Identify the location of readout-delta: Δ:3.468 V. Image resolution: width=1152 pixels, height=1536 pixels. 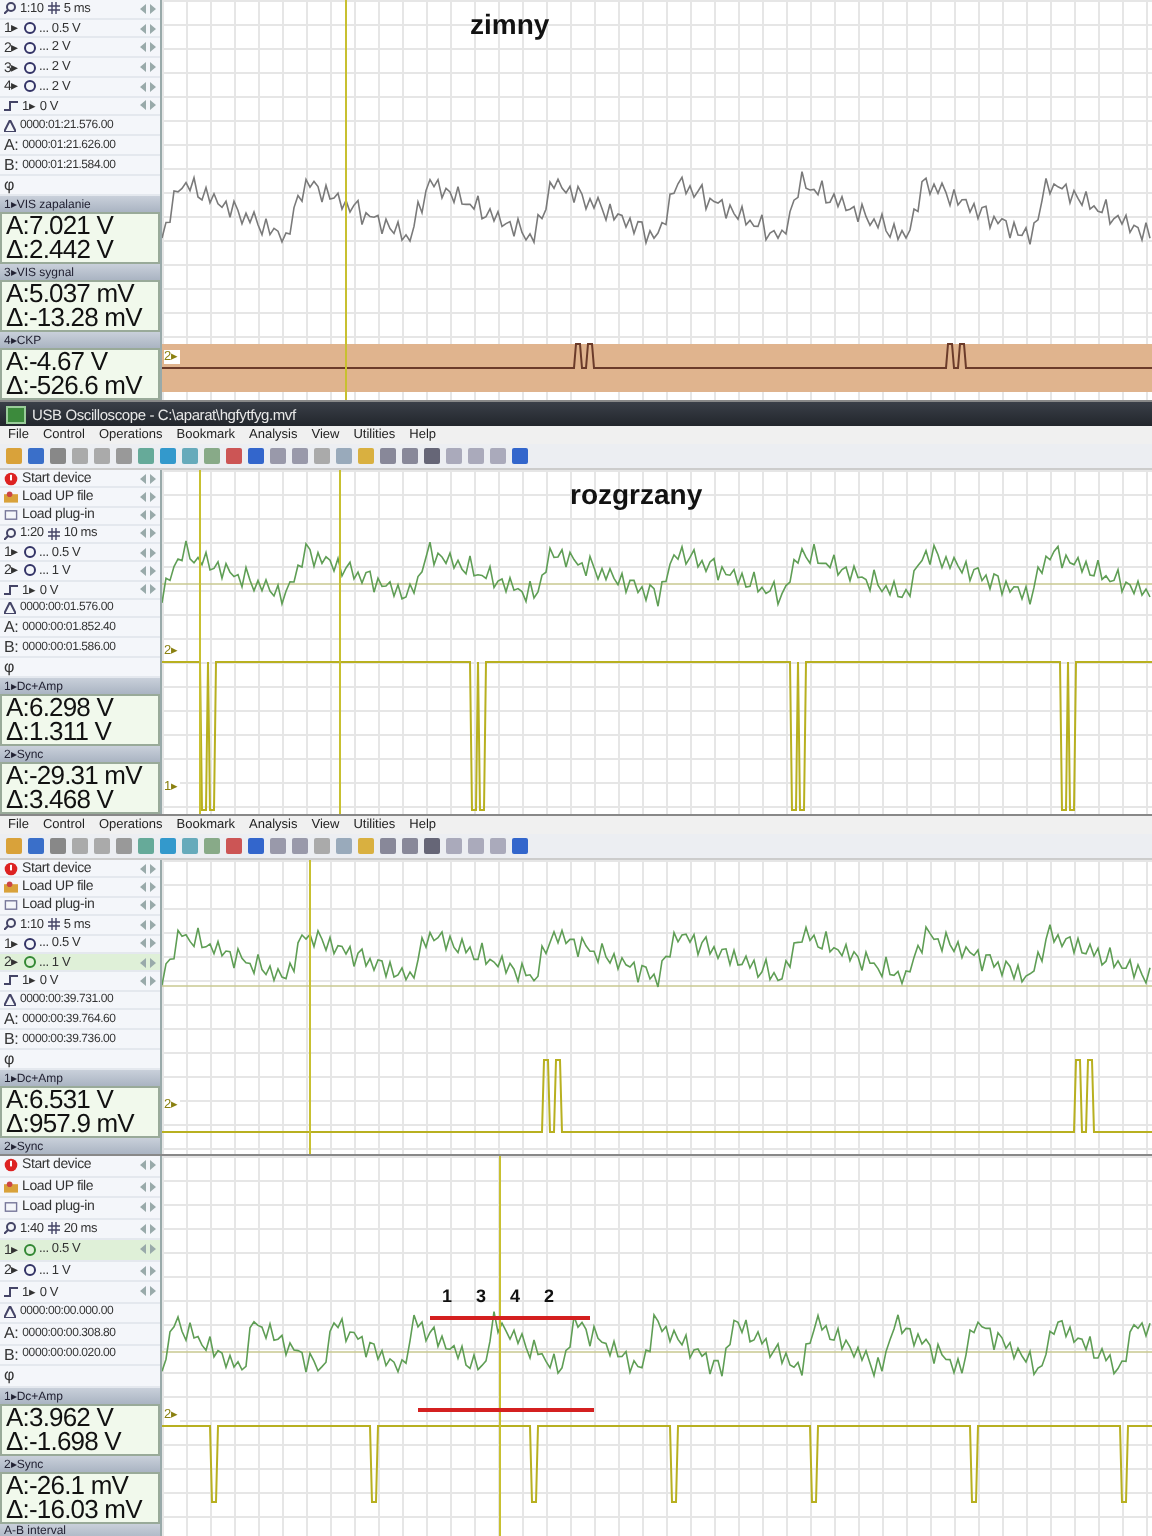
(61, 800).